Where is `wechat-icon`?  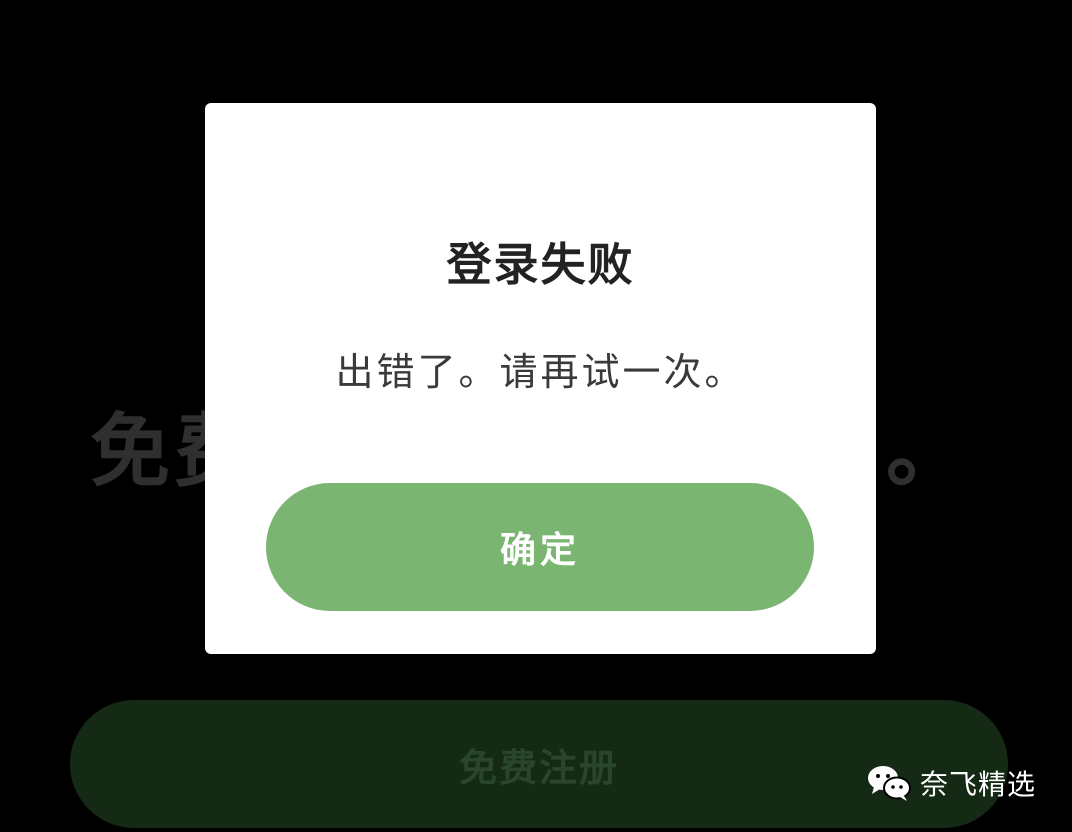
wechat-icon is located at coordinates (889, 783).